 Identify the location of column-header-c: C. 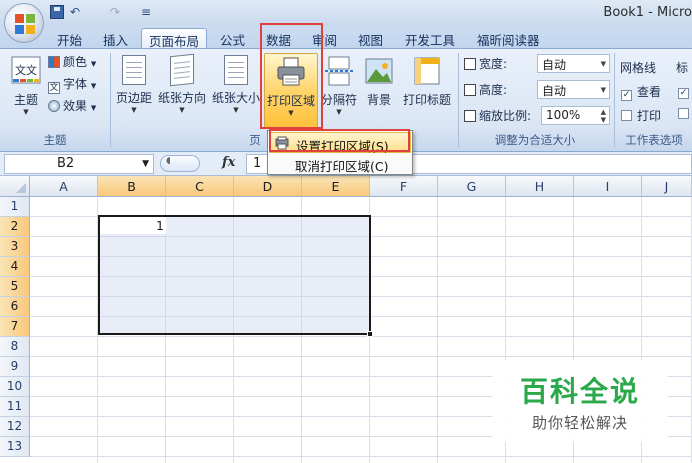
(200, 186).